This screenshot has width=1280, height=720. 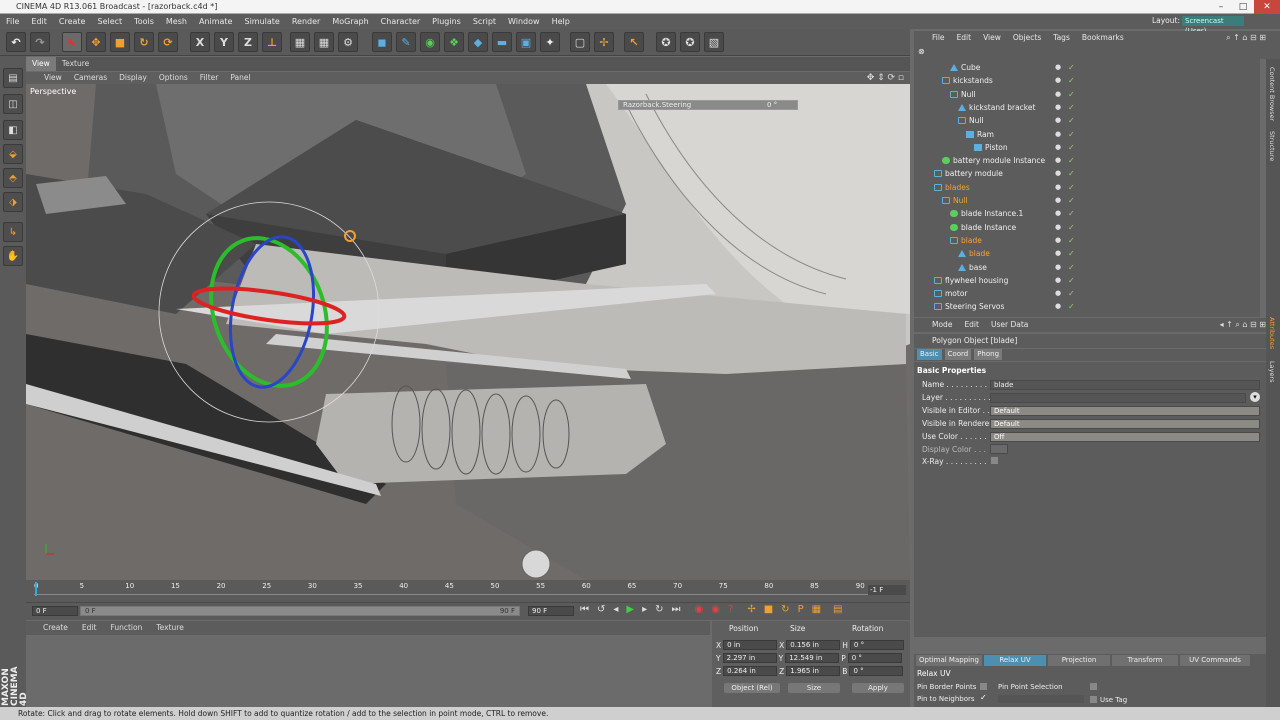 I want to click on position-x-field: 0 in, so click(x=750, y=645).